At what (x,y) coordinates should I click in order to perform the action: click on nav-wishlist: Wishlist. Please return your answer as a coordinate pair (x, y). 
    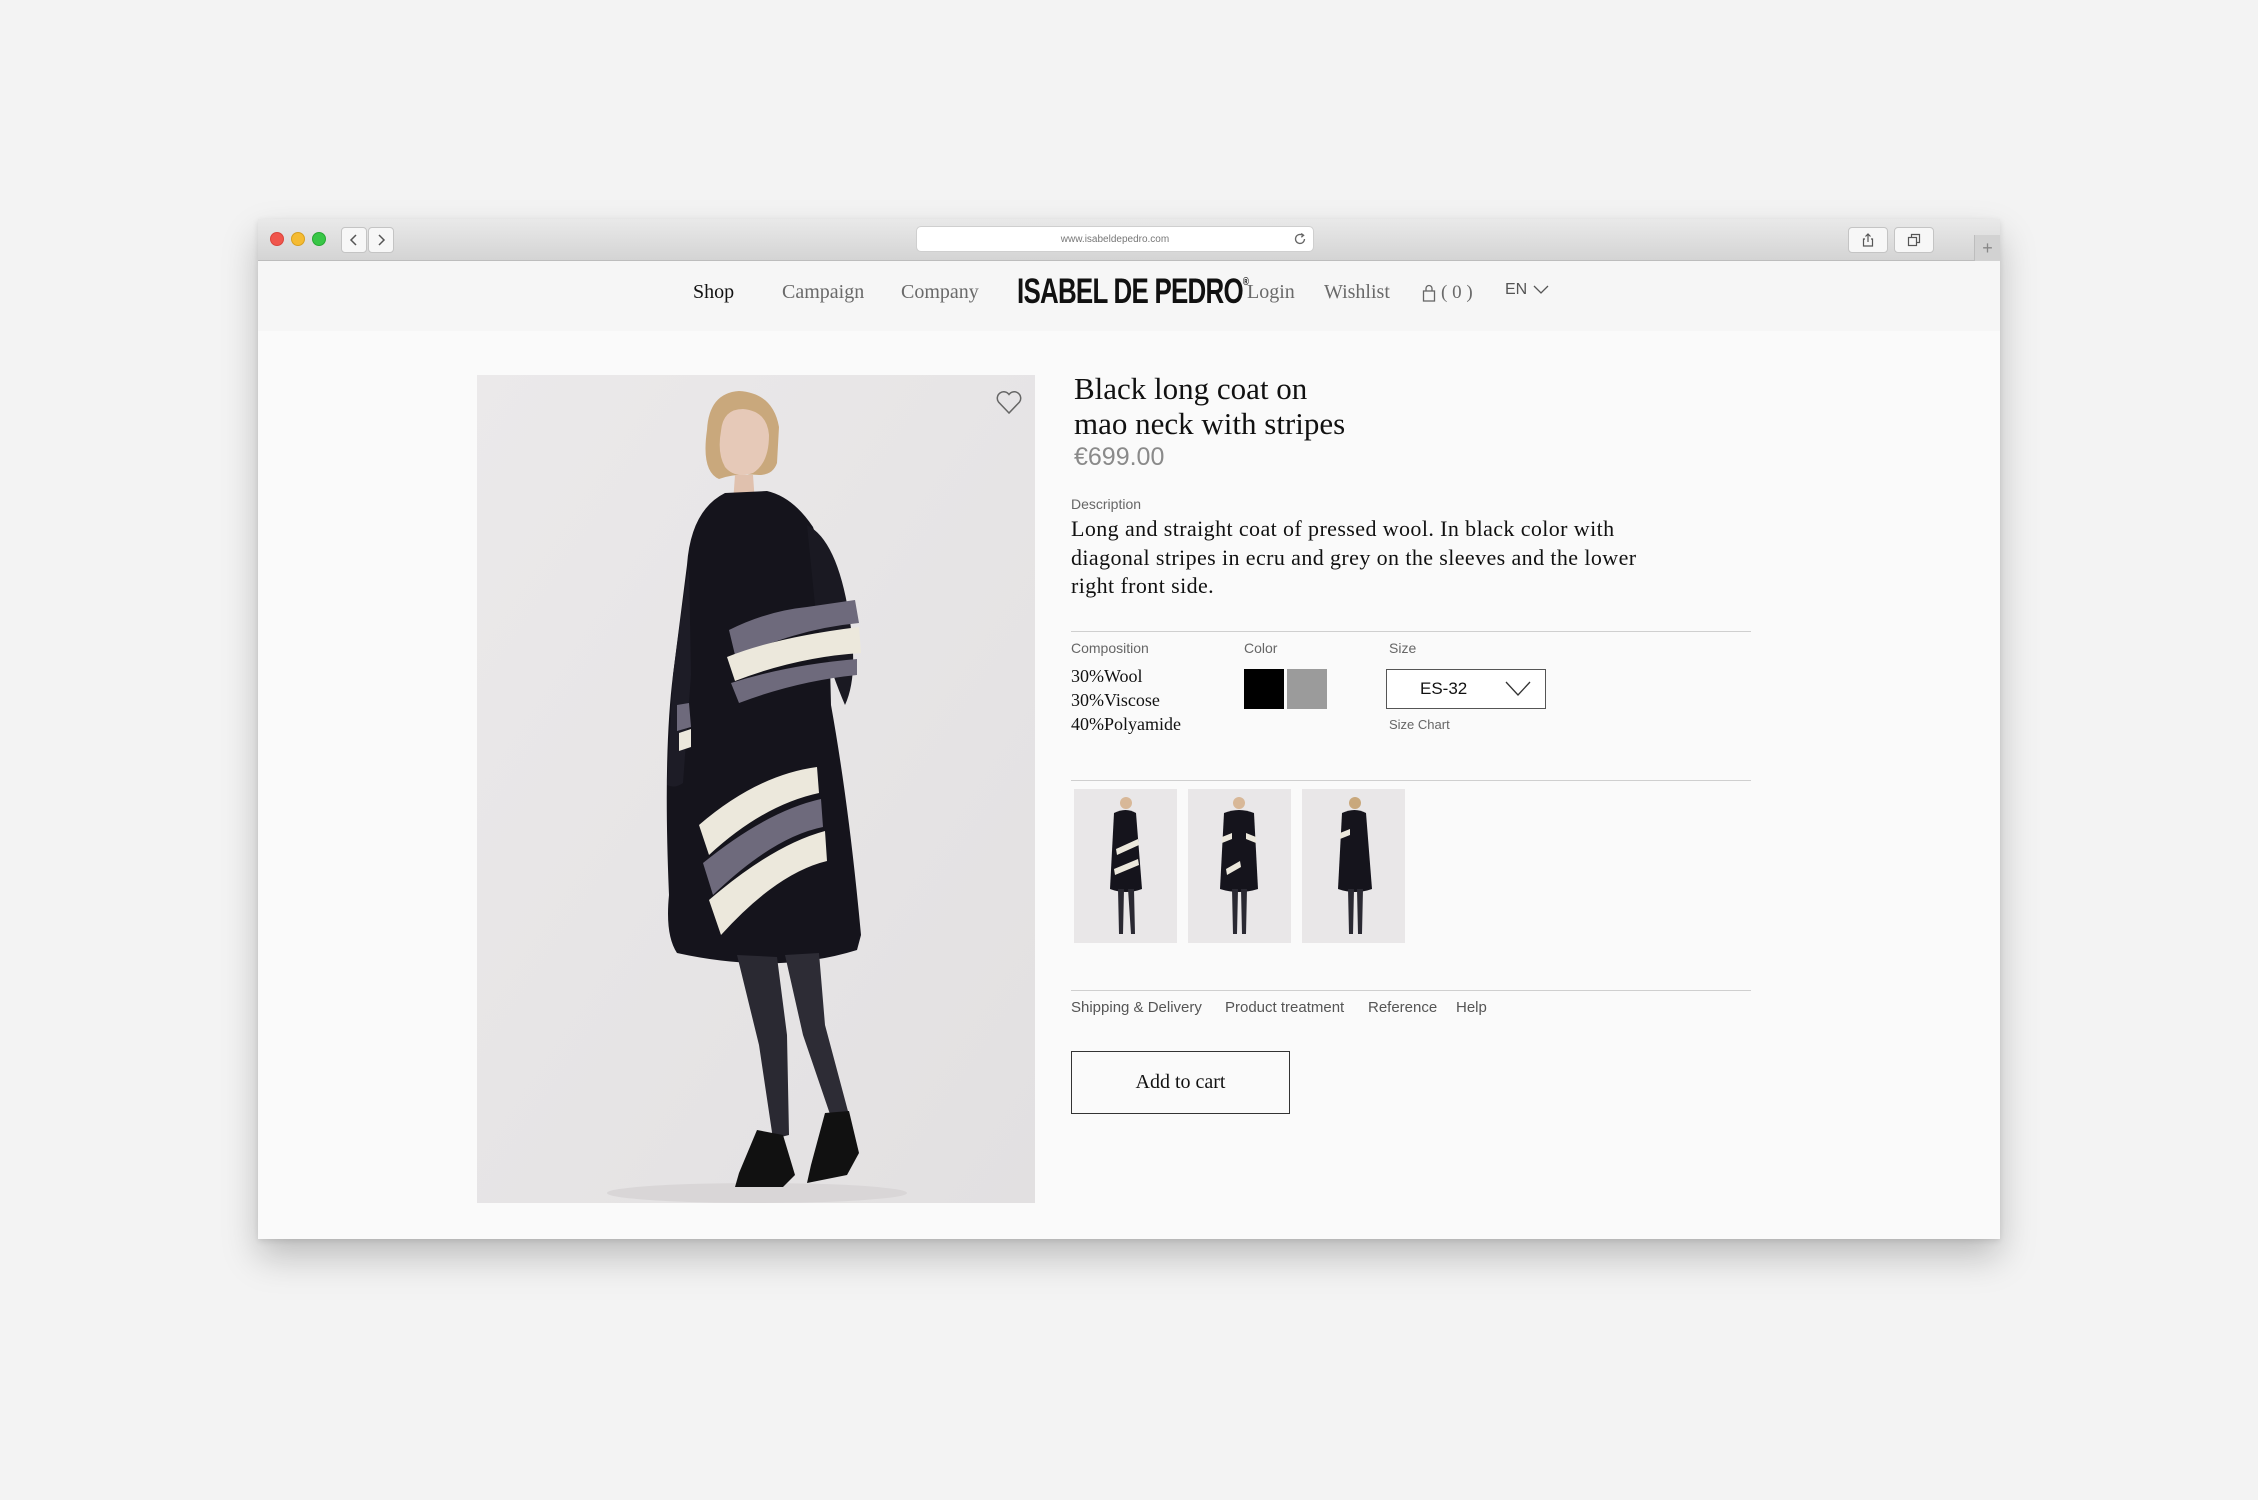
    Looking at the image, I should click on (1357, 292).